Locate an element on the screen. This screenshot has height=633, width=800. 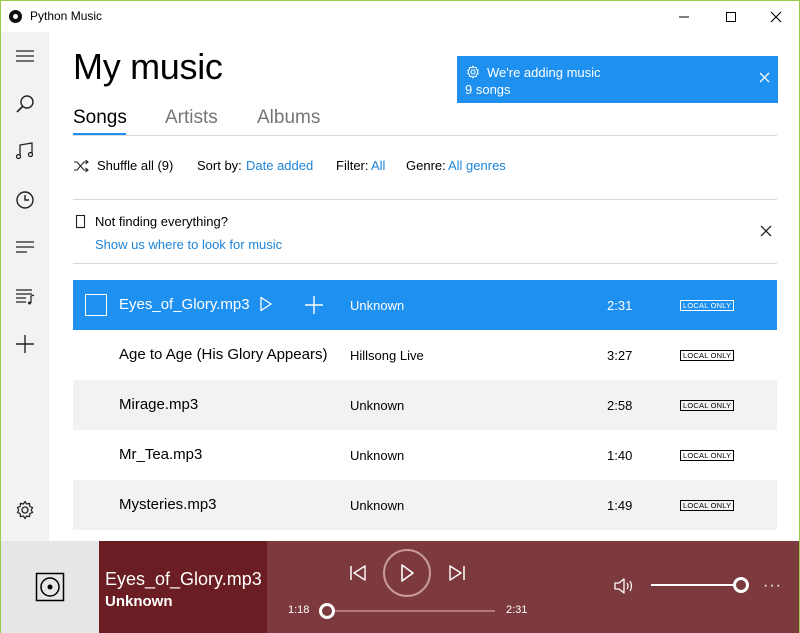
next-icon is located at coordinates (457, 573).